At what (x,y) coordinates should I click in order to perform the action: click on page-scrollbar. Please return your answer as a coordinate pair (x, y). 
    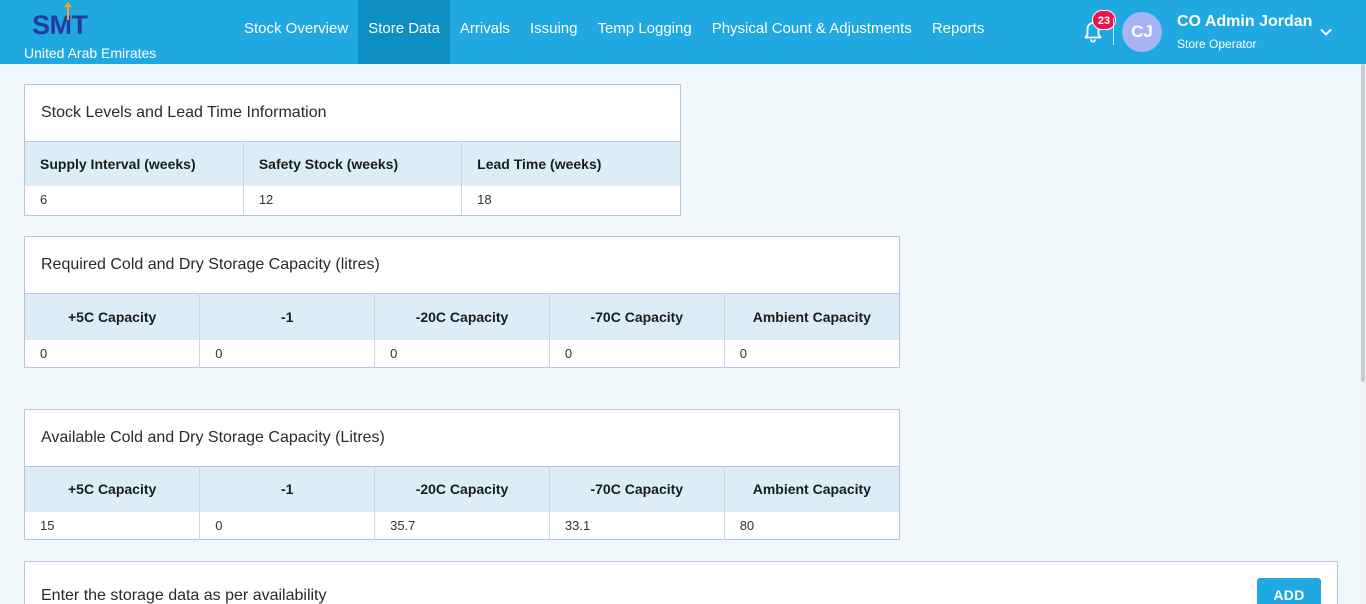
    Looking at the image, I should click on (1363, 334).